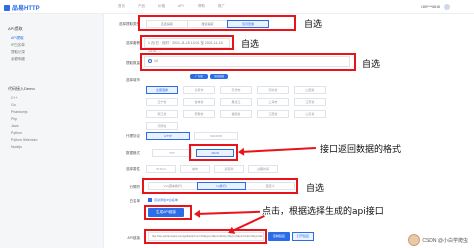 This screenshot has width=474, height=248. Describe the element at coordinates (161, 169) in the screenshot. I see `attribute-option: IP:Port` at that location.